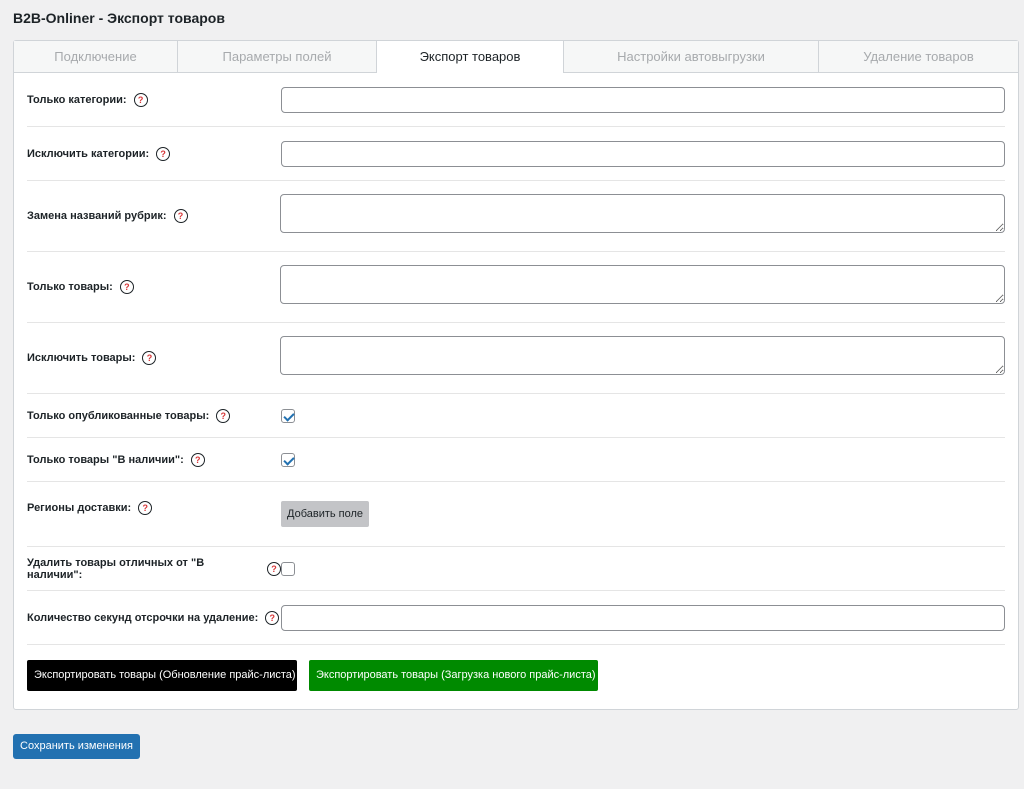 Image resolution: width=1024 pixels, height=789 pixels. I want to click on only-published-label: Только опубликованные товары:, so click(118, 415).